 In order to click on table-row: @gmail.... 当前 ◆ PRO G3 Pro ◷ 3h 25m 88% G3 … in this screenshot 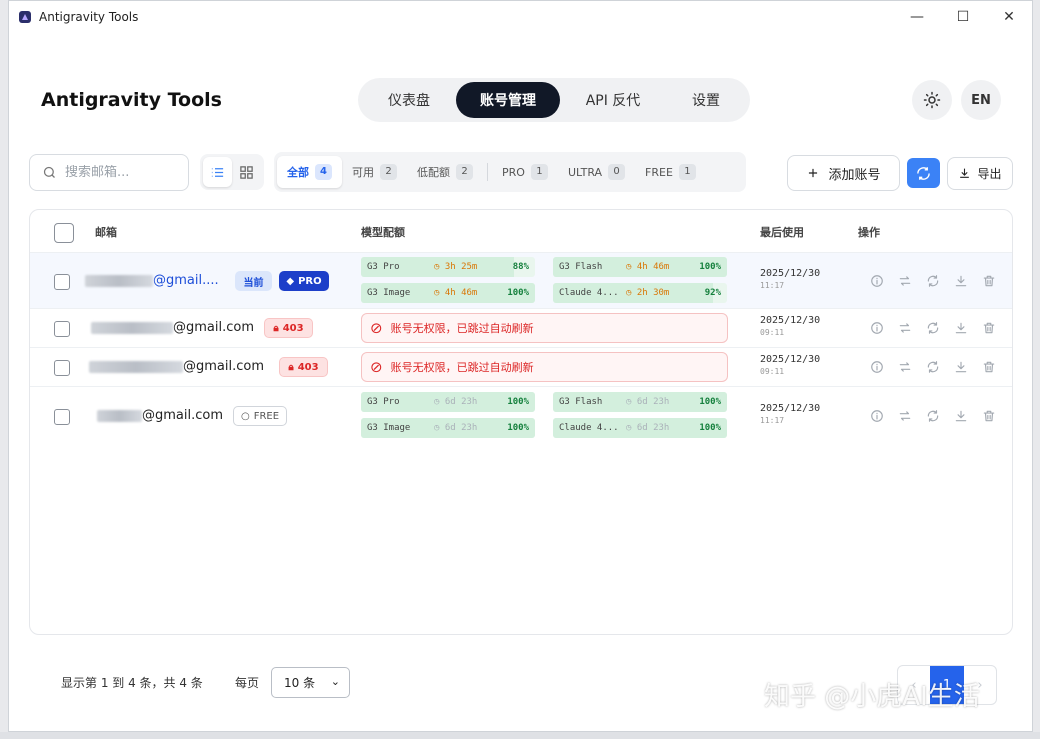, I will do `click(521, 280)`.